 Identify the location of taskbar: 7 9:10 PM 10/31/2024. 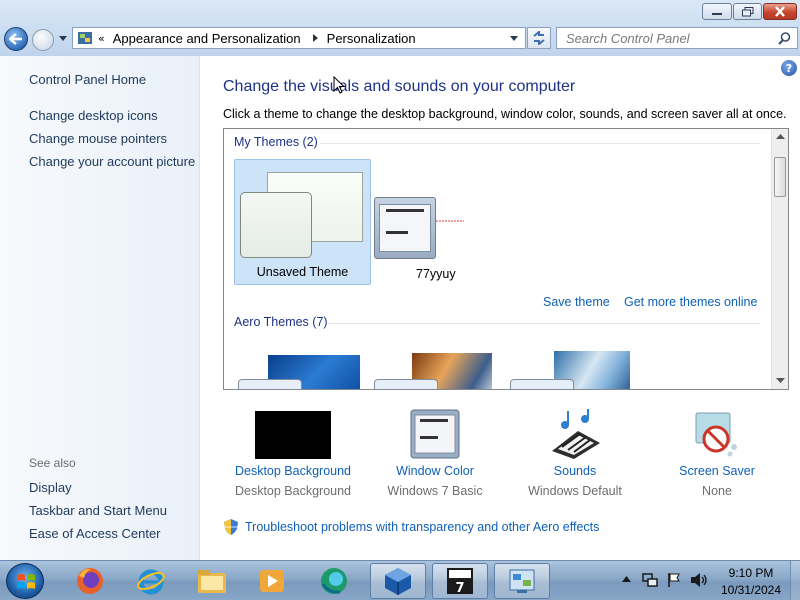
(400, 580).